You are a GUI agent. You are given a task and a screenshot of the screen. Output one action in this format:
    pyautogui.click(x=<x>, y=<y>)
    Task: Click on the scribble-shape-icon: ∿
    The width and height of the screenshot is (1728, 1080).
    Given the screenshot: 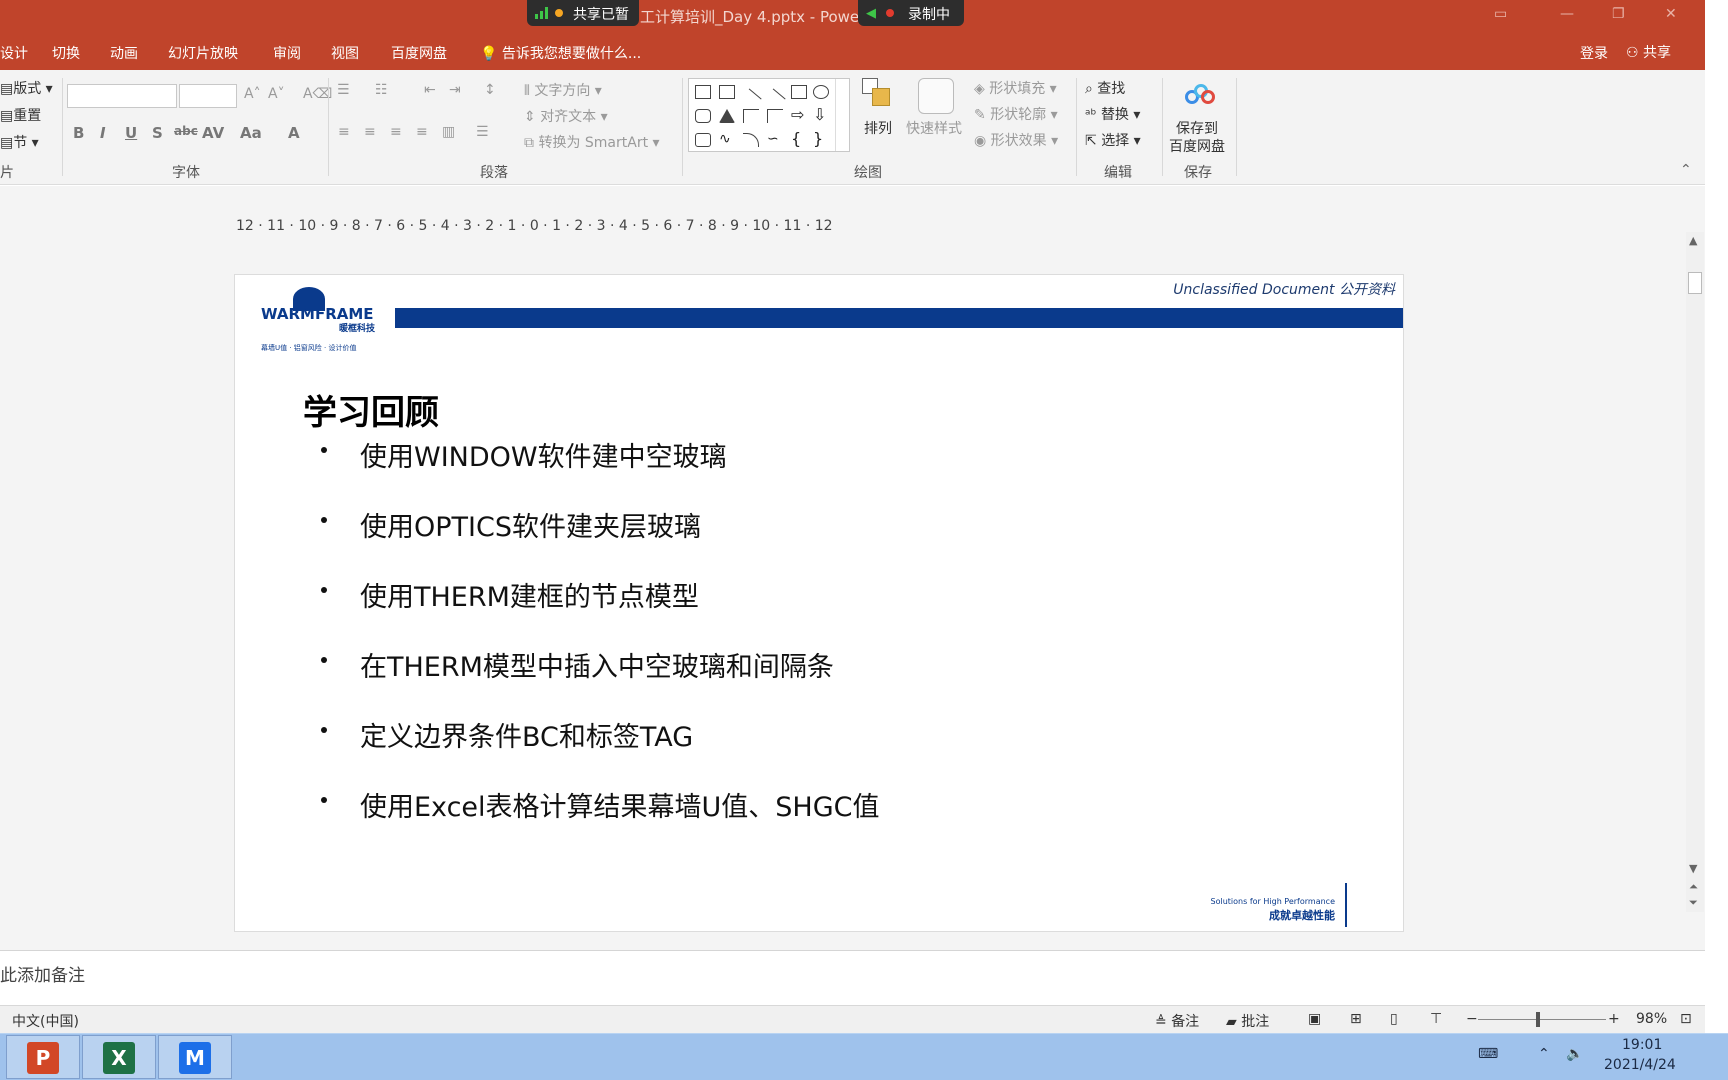 What is the action you would take?
    pyautogui.click(x=727, y=139)
    